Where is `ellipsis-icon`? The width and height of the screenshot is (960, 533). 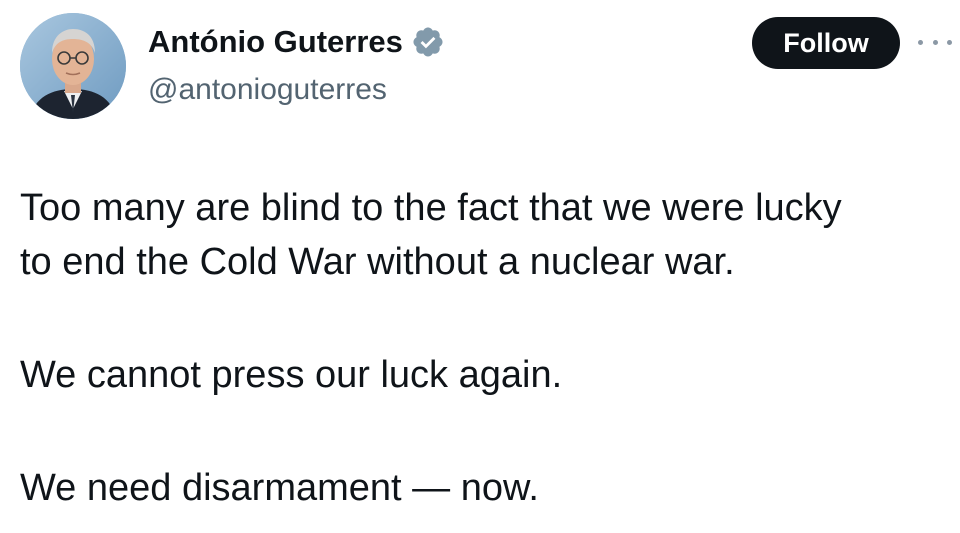 ellipsis-icon is located at coordinates (935, 42).